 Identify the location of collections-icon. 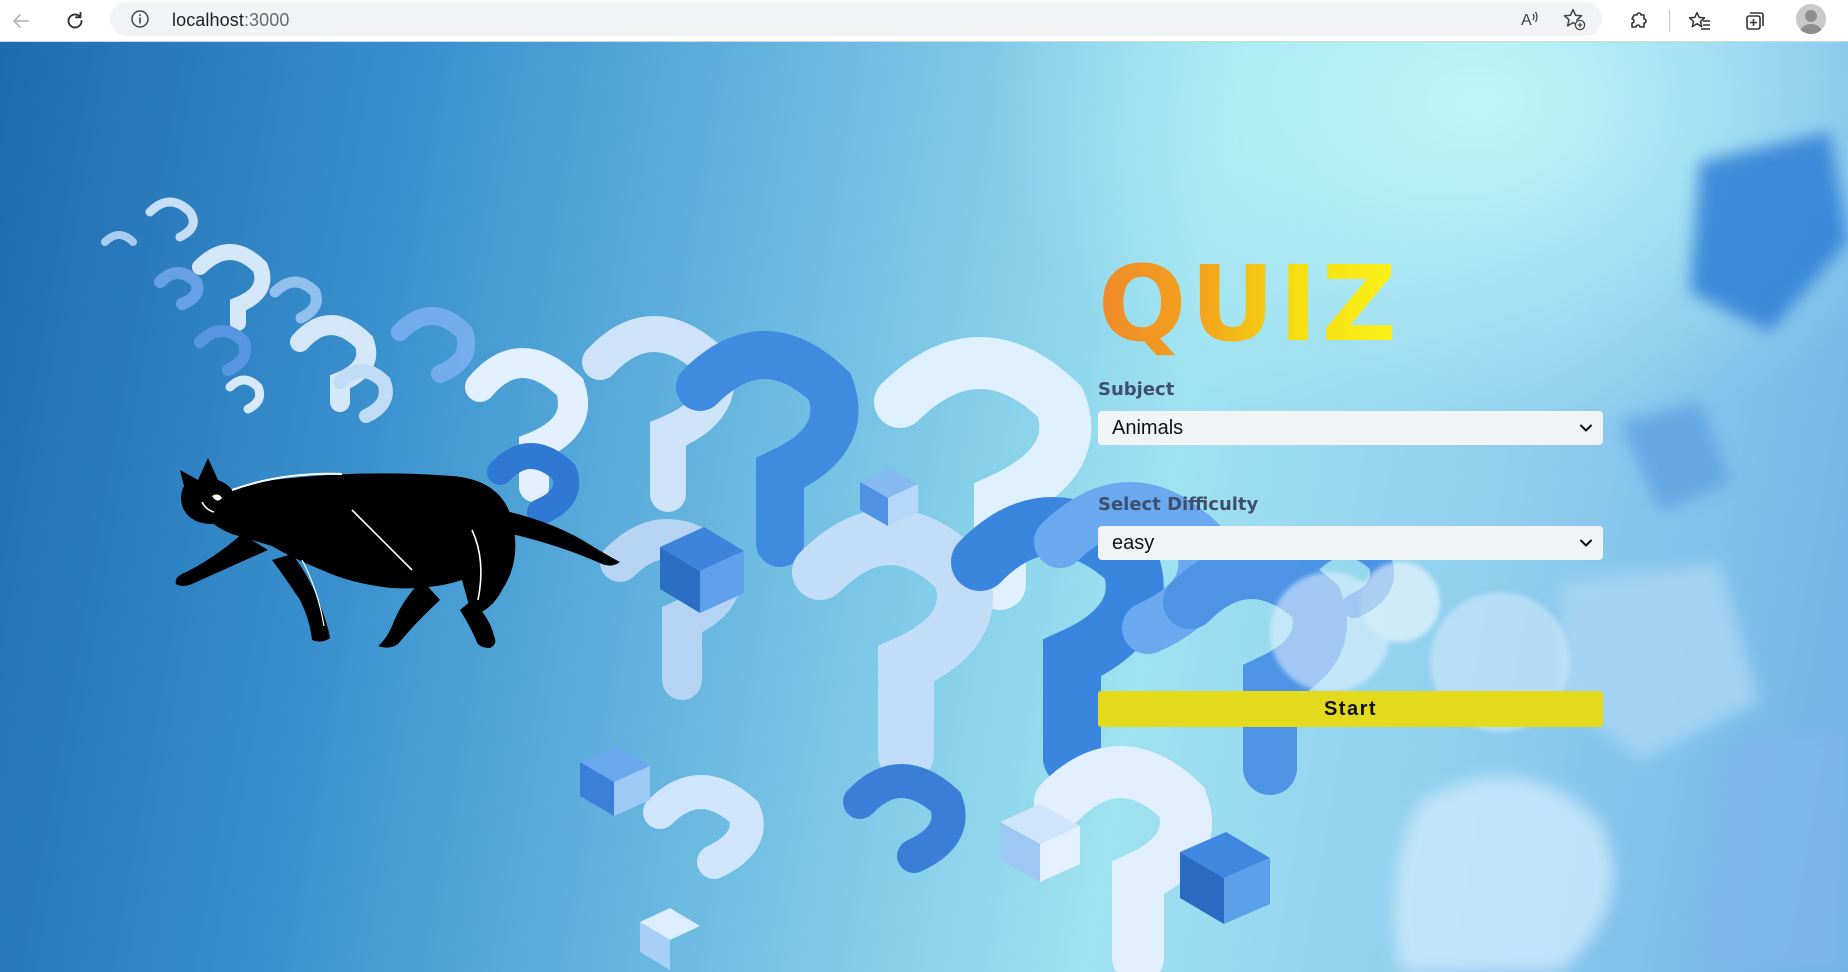
(1755, 21).